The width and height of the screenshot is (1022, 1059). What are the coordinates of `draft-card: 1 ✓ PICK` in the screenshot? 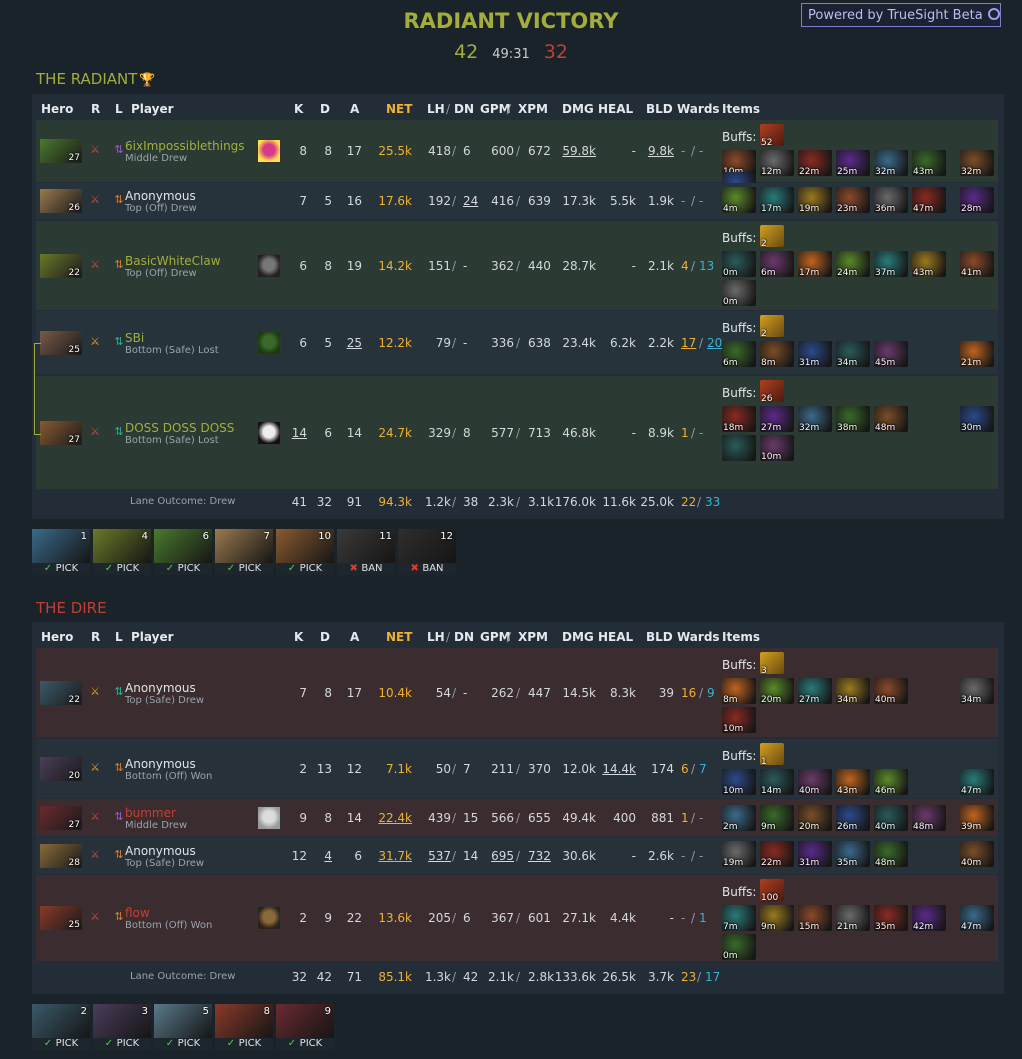 It's located at (61, 552).